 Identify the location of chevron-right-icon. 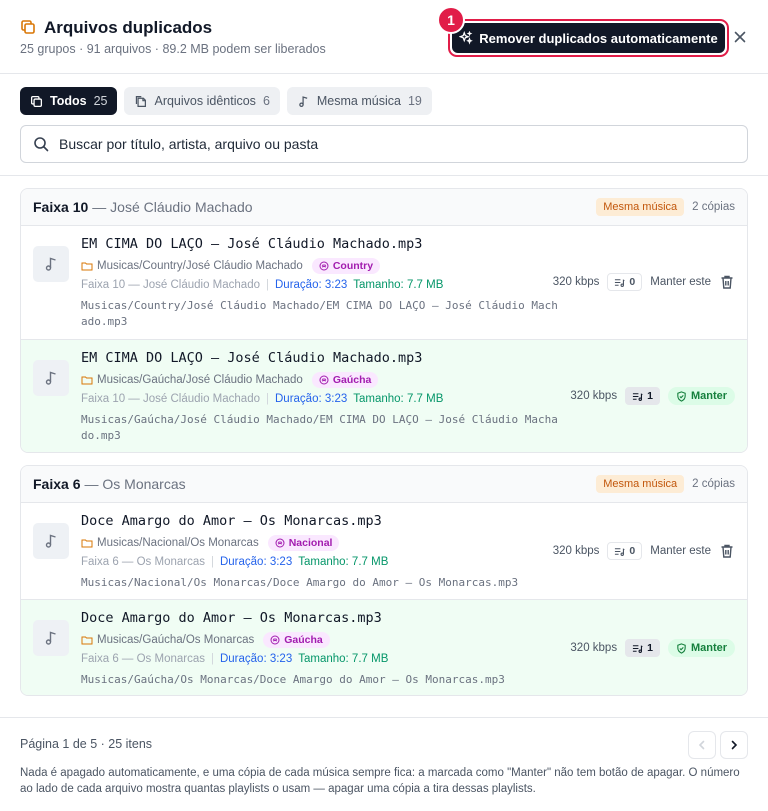
(734, 745).